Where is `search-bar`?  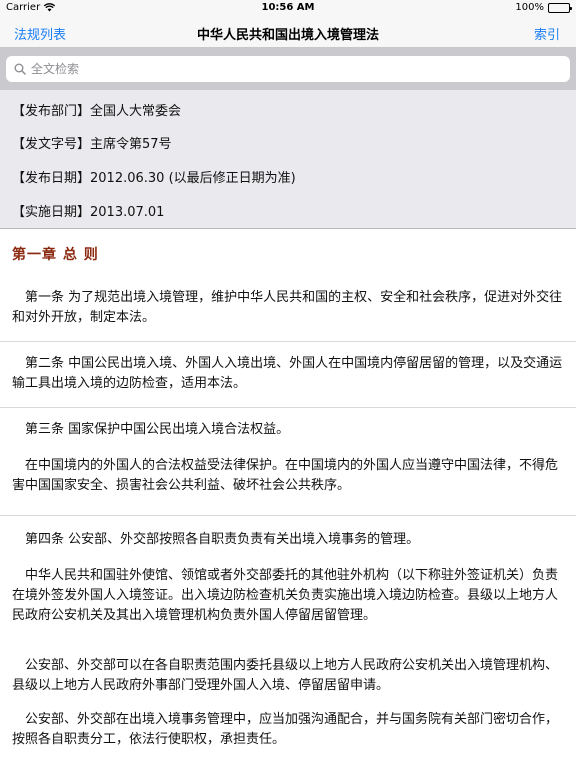 search-bar is located at coordinates (288, 69).